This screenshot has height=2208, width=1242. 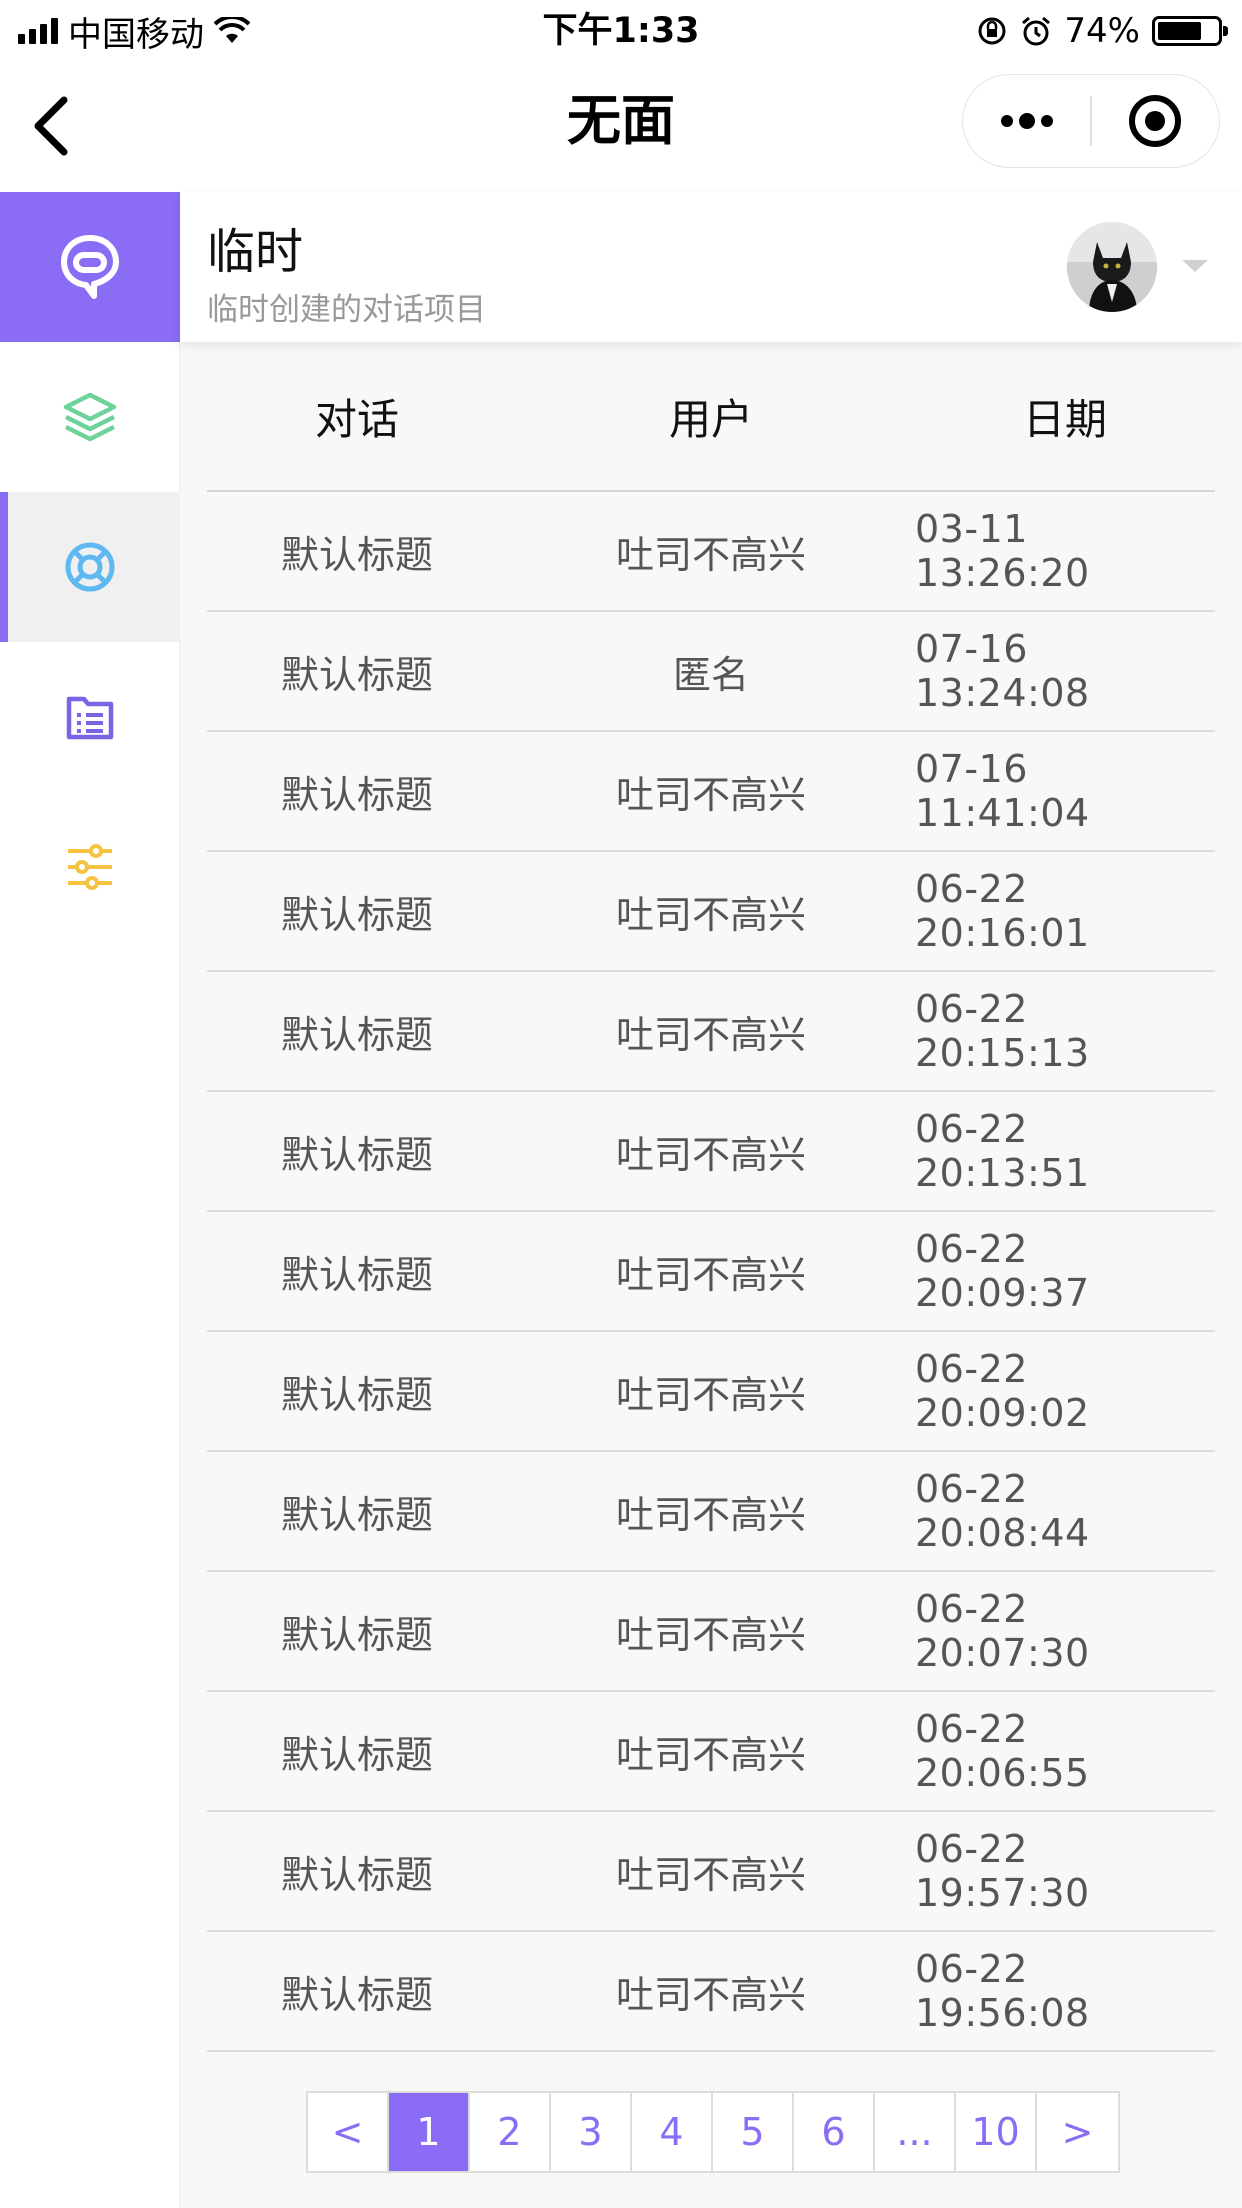 What do you see at coordinates (1195, 266) in the screenshot?
I see `caret-down-icon` at bounding box center [1195, 266].